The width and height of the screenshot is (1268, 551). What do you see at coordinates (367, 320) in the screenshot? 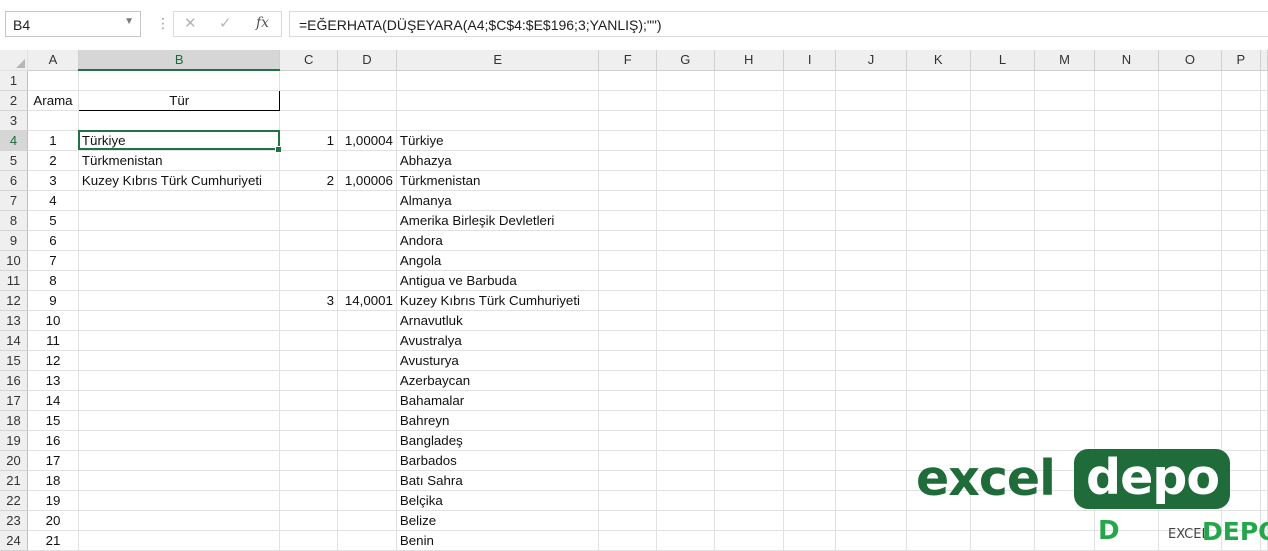
I see `cell-d13` at bounding box center [367, 320].